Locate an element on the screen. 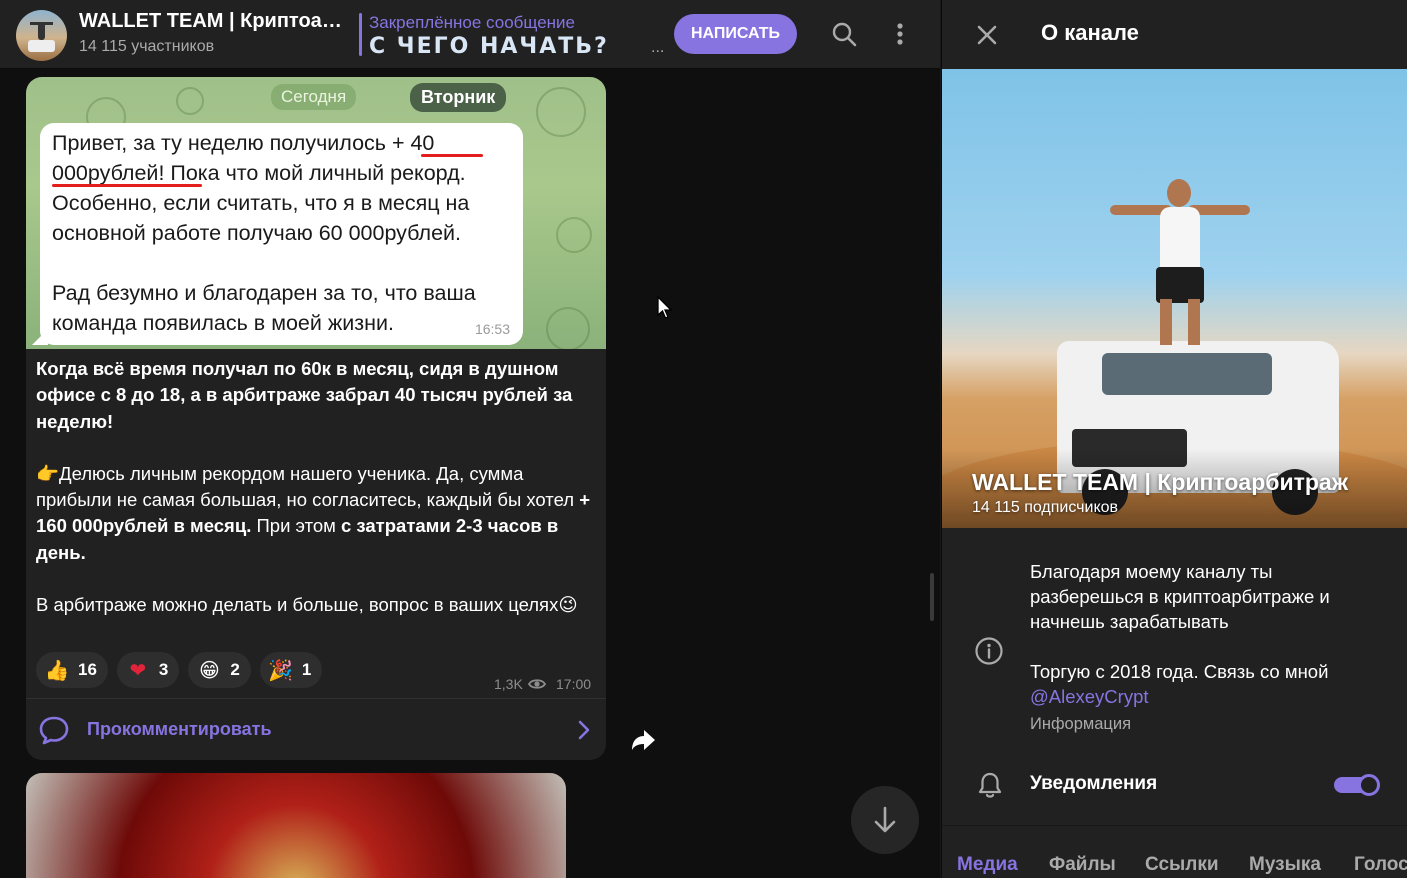 The image size is (1407, 878). tab-links: Ссылки is located at coordinates (1182, 865).